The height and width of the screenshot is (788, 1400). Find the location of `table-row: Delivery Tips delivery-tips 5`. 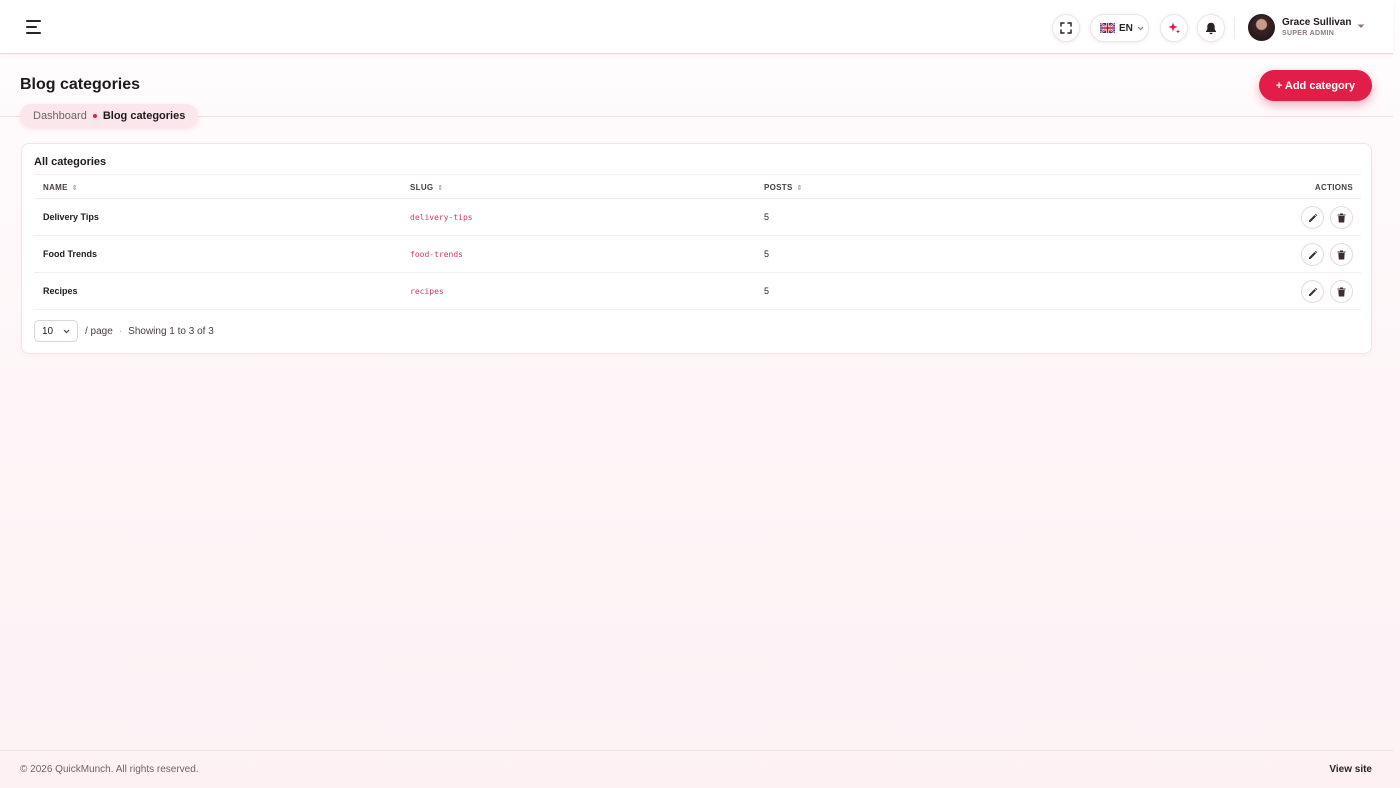

table-row: Delivery Tips delivery-tips 5 is located at coordinates (697, 217).